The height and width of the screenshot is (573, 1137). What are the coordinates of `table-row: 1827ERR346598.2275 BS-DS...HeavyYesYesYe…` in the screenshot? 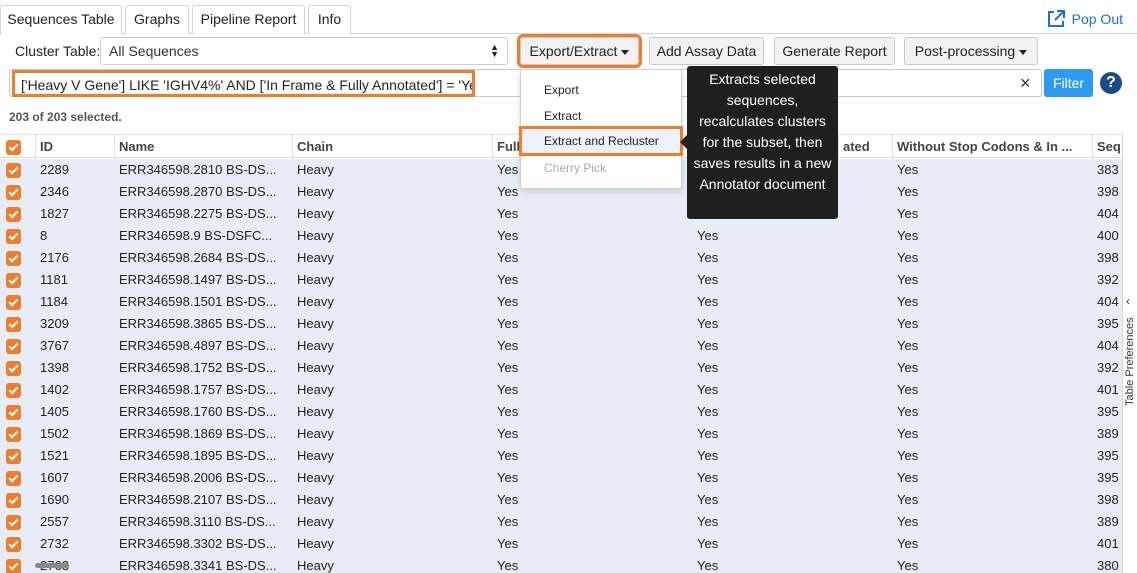 It's located at (561, 214).